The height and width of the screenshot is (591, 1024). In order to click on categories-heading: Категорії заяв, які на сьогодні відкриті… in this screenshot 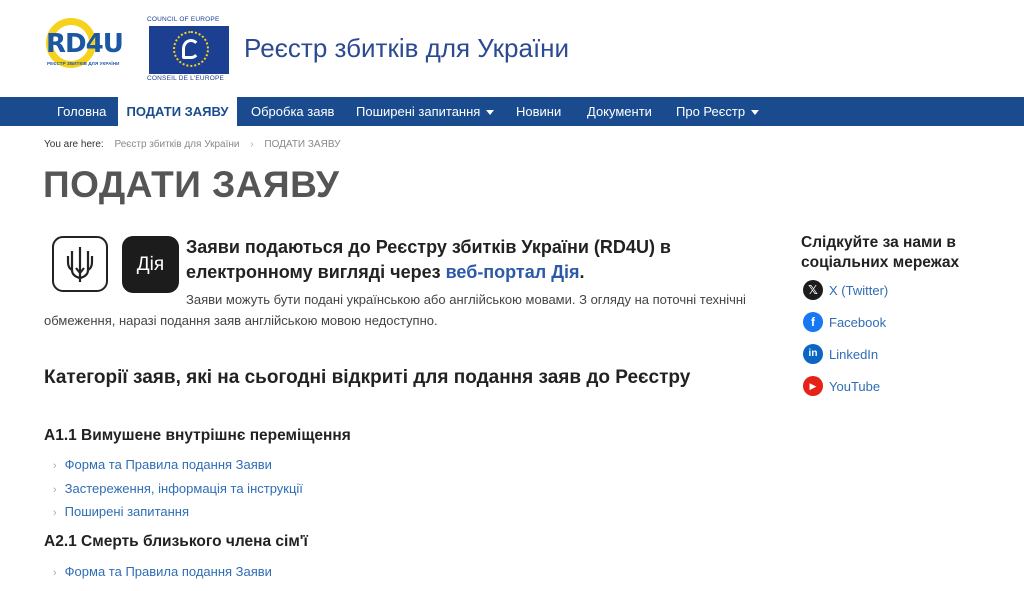, I will do `click(367, 377)`.